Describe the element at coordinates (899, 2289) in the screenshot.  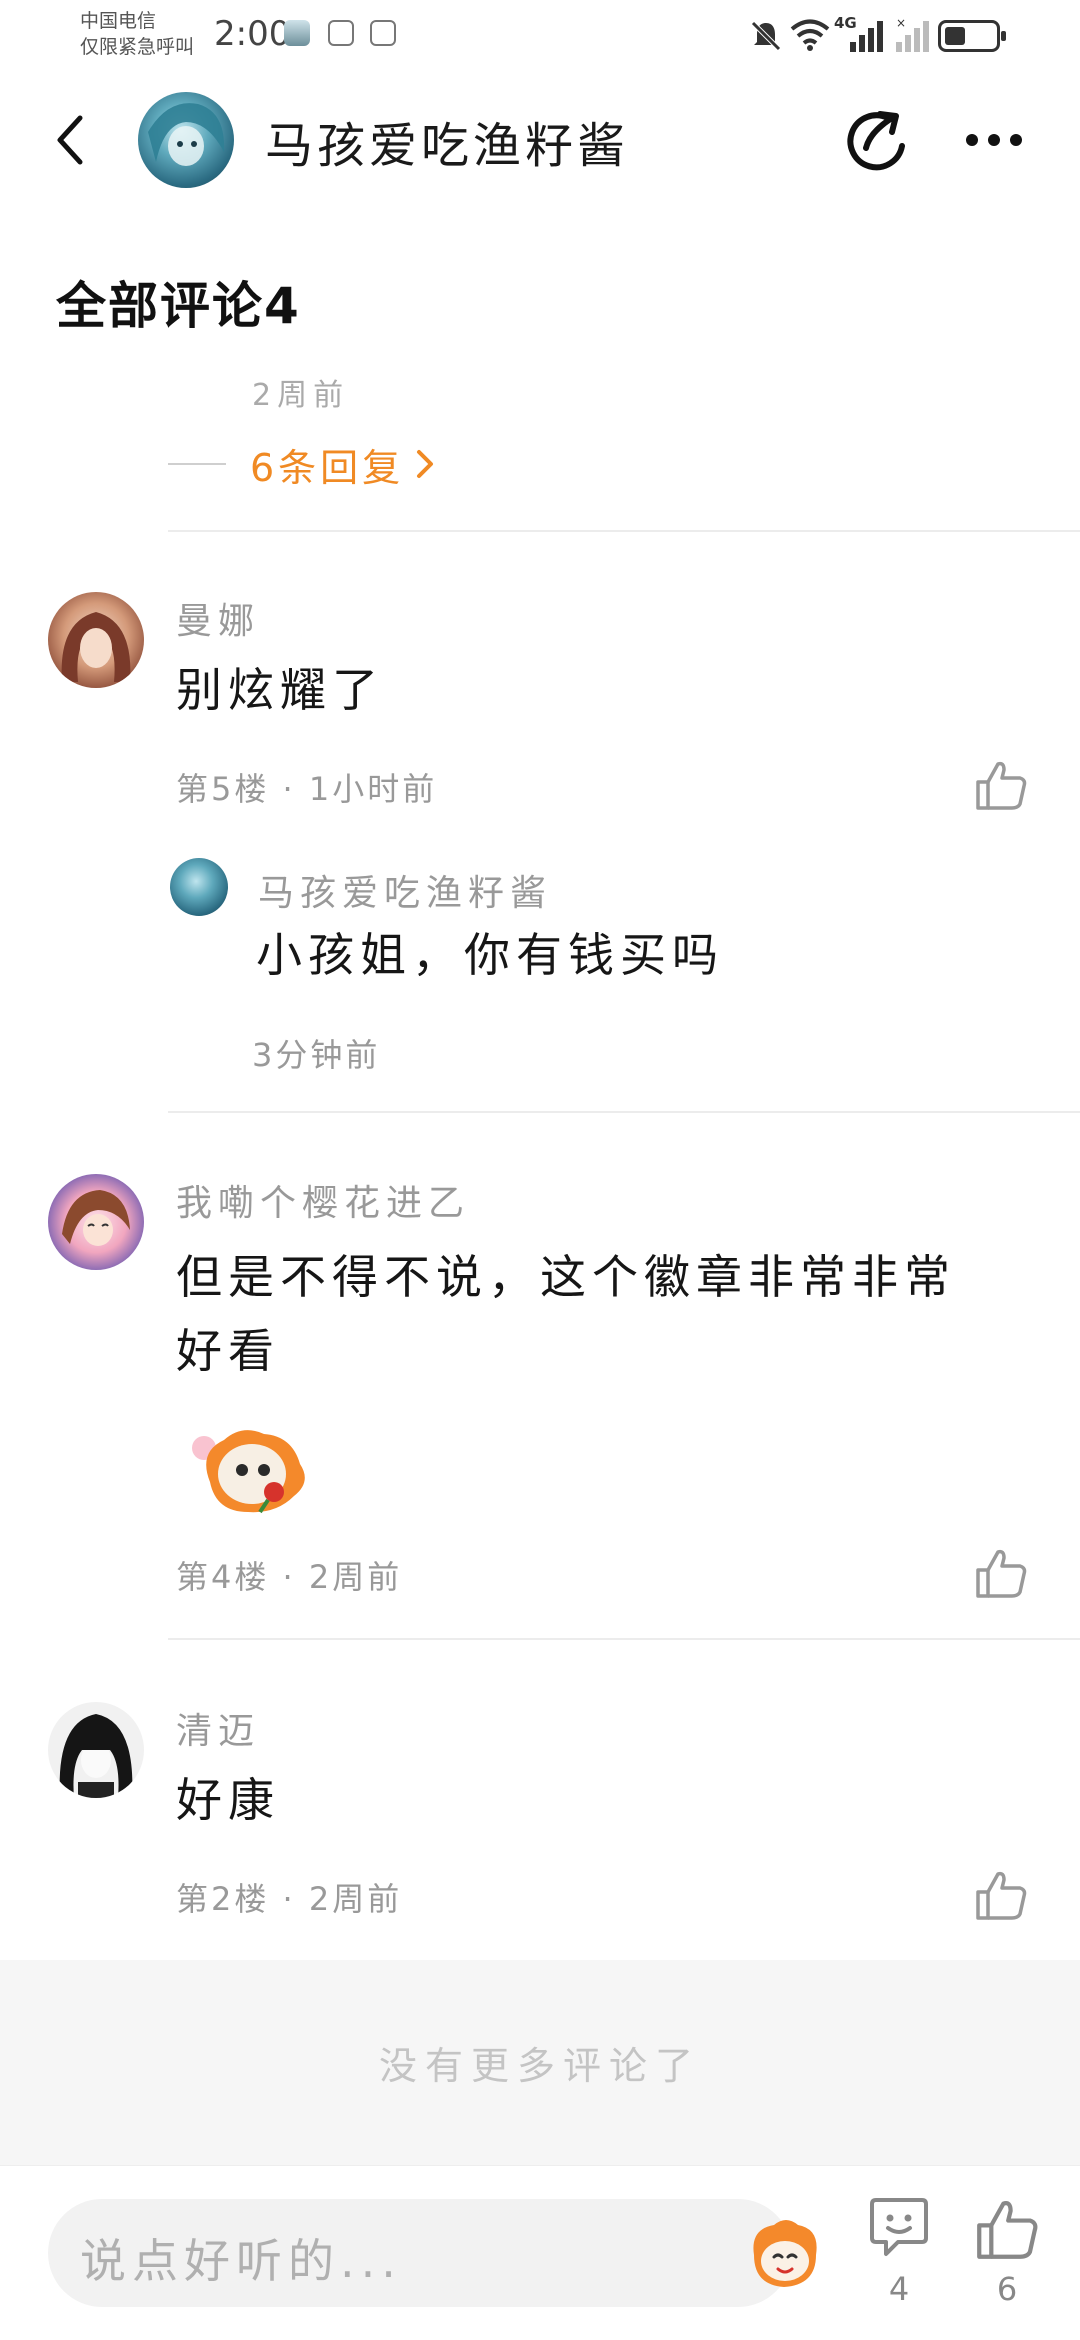
I see `comments-count: 4` at that location.